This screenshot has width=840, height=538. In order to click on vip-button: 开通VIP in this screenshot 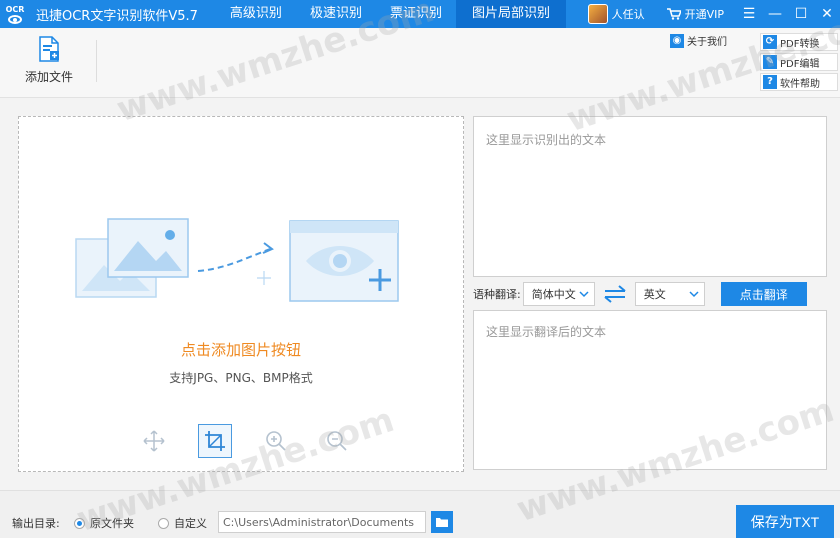, I will do `click(695, 14)`.